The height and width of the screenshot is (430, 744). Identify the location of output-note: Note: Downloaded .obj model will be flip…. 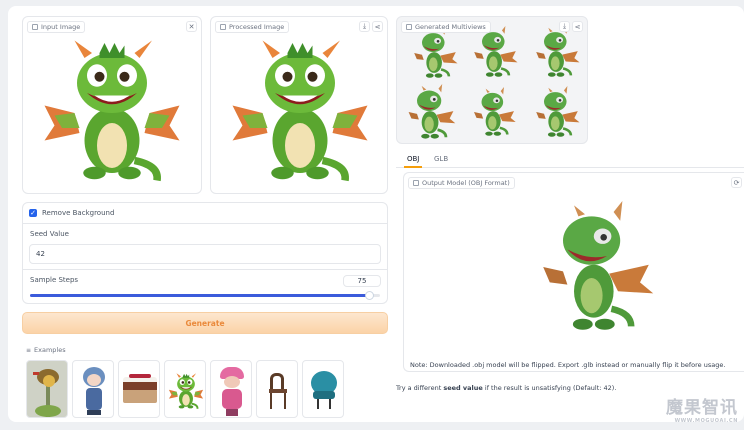
(568, 365).